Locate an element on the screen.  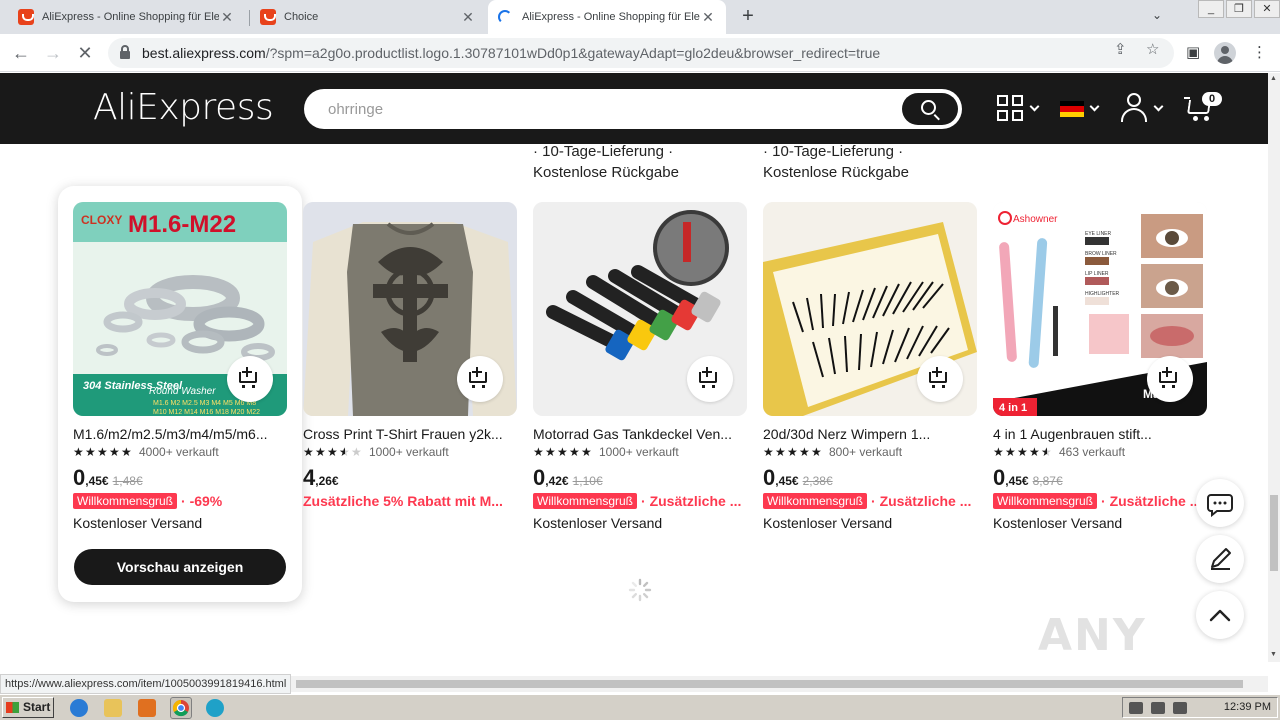
scroll-down-arrow-icon: ▼ is located at coordinates (1273, 654).